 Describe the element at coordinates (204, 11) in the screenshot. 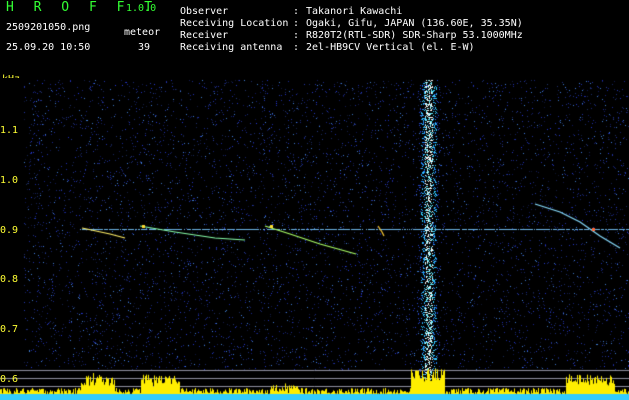

I see `info-label-observer: Observer` at that location.